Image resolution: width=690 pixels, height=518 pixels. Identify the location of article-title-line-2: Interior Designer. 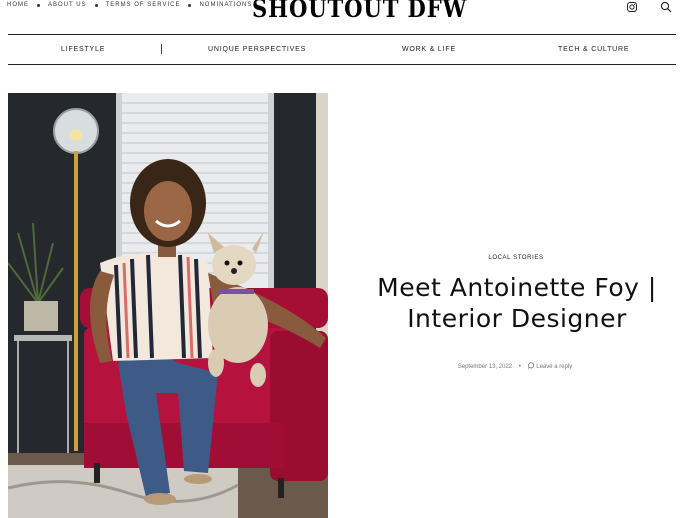
(517, 318).